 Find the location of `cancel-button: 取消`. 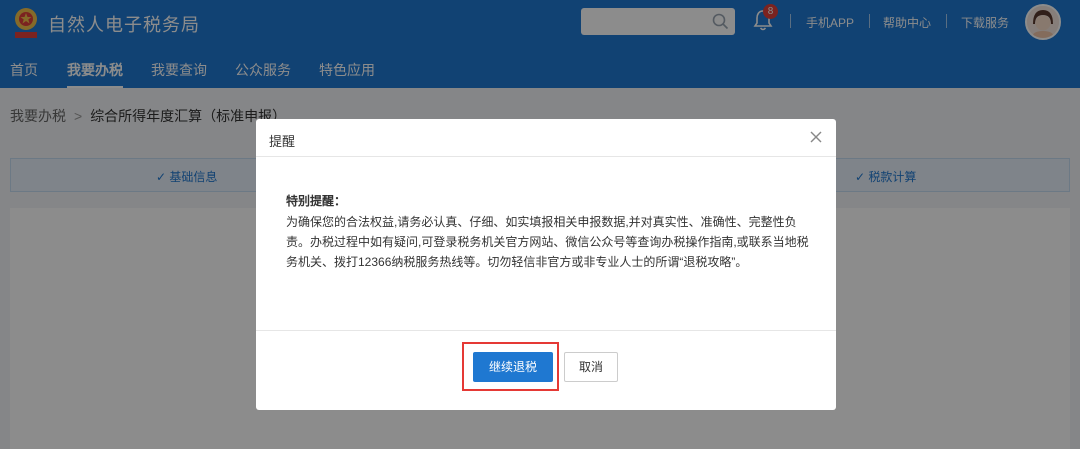

cancel-button: 取消 is located at coordinates (591, 367).